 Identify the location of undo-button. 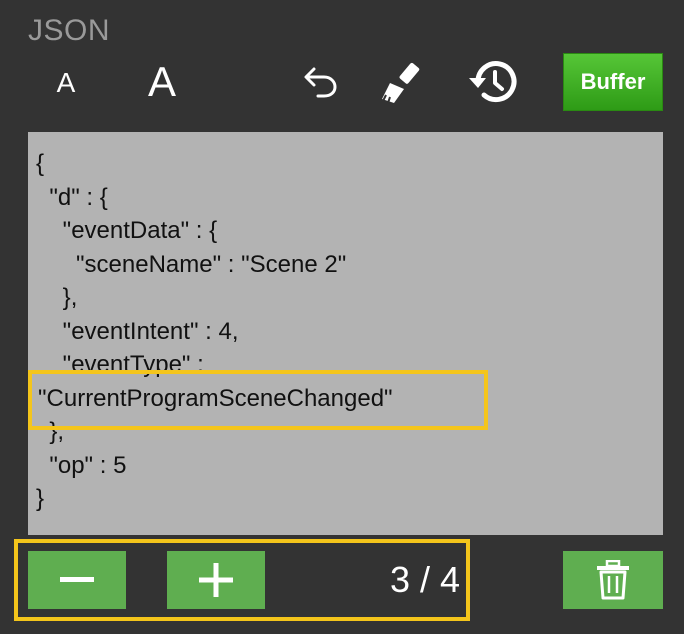
(321, 82).